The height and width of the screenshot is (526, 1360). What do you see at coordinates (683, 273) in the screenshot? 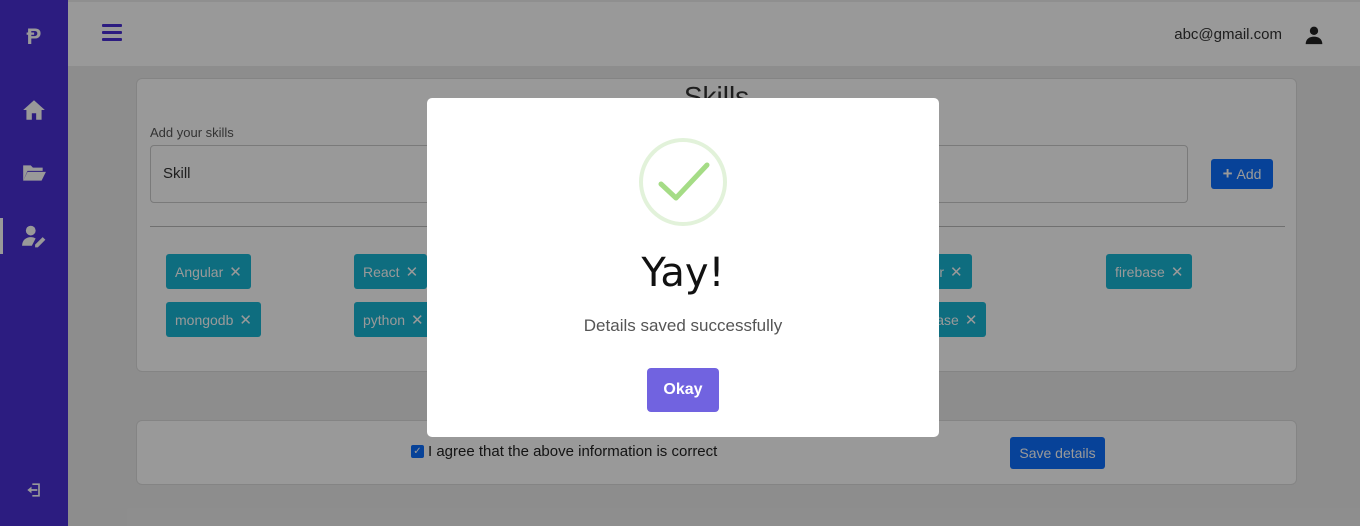
I see `modal-heading: Yay!` at bounding box center [683, 273].